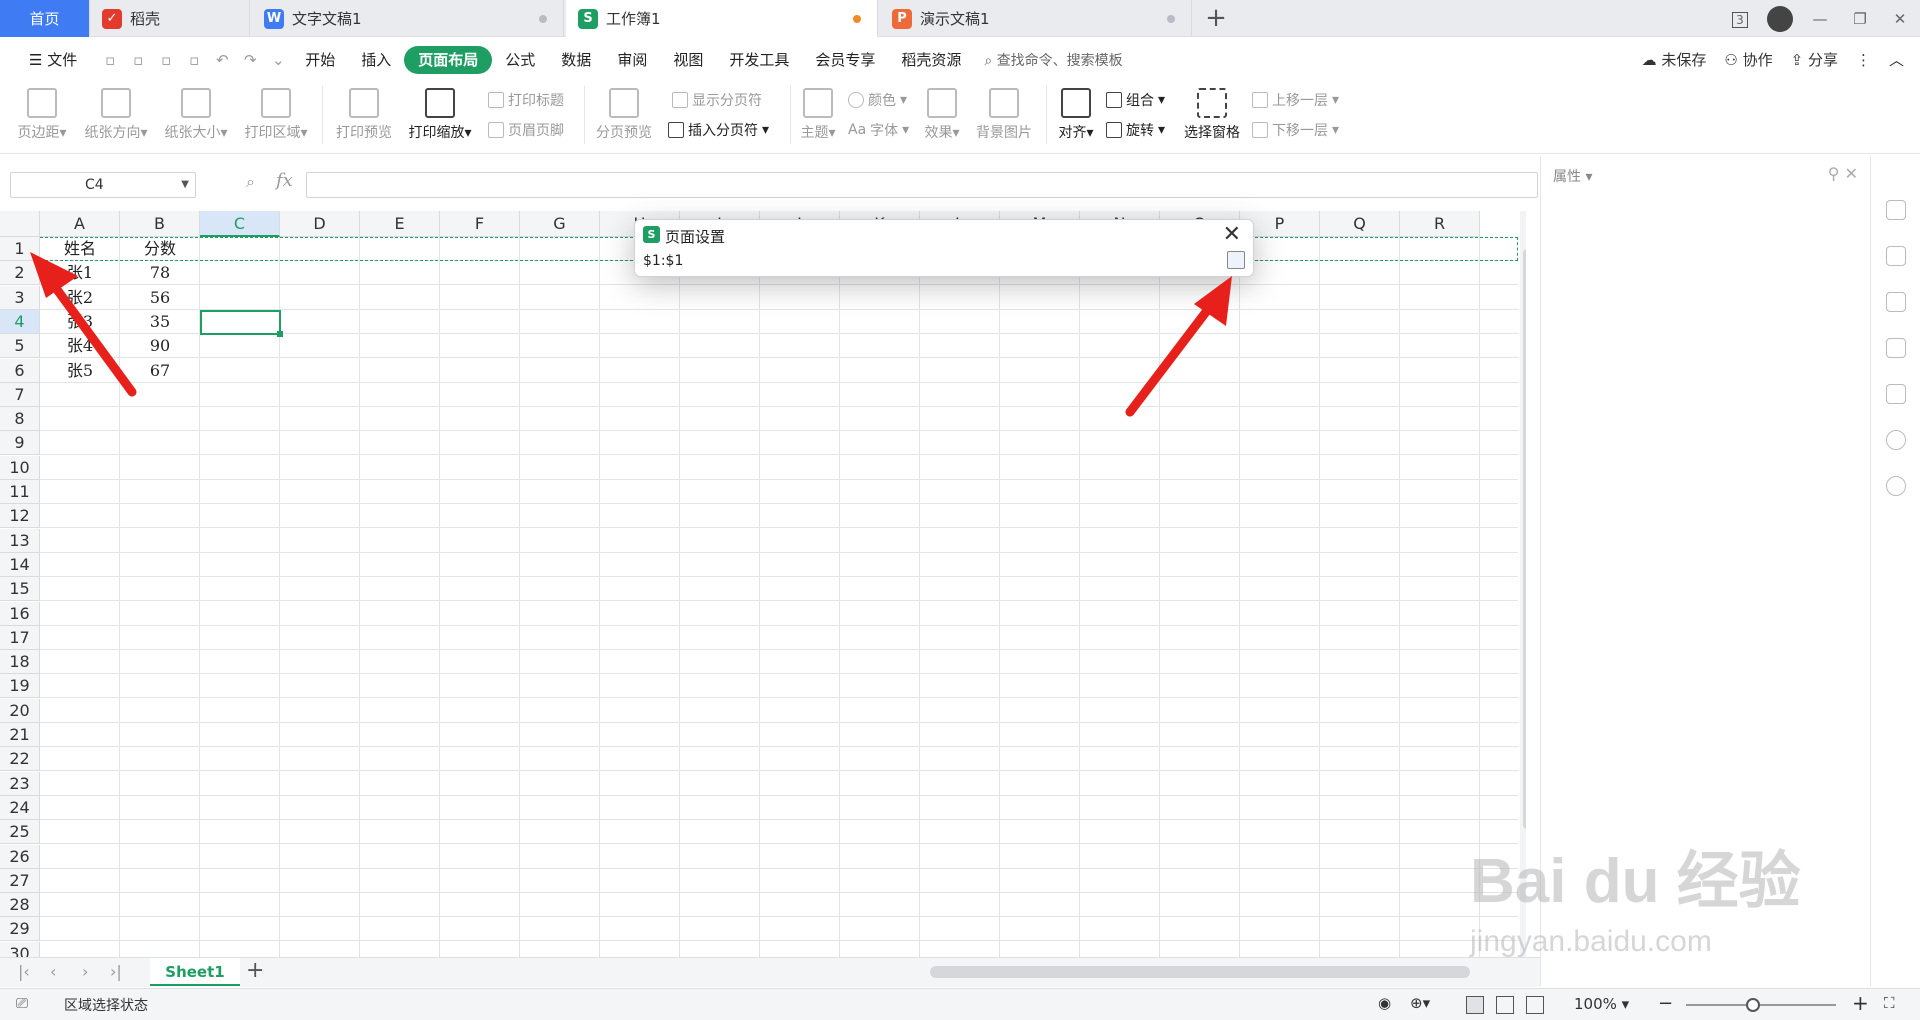 The height and width of the screenshot is (1020, 1920). What do you see at coordinates (116, 113) in the screenshot?
I see `orientation-button: 纸张方向▾` at bounding box center [116, 113].